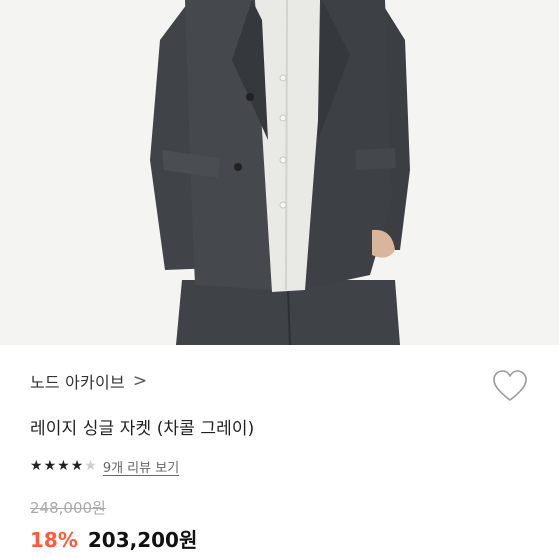 The width and height of the screenshot is (559, 559). What do you see at coordinates (142, 429) in the screenshot?
I see `product-title: 레이지 싱글 자켓 (차콜 그레이)` at bounding box center [142, 429].